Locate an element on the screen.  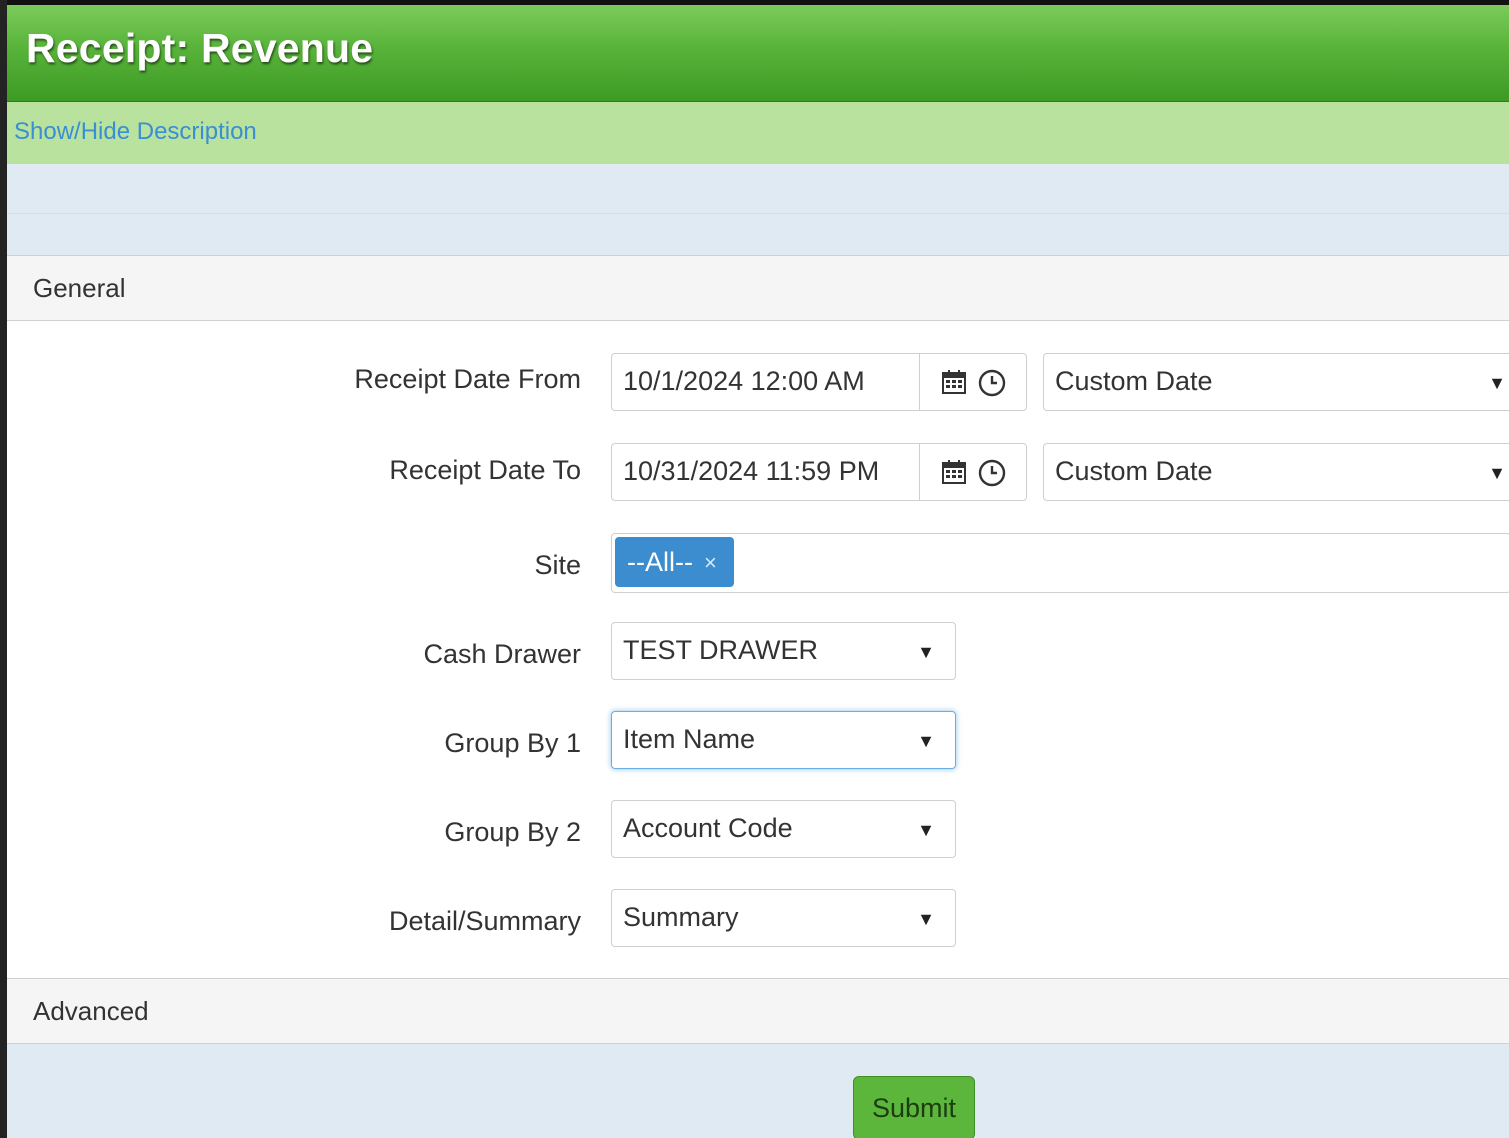
receipt-date-from-input: 10/1/2024 12:00 AM is located at coordinates (819, 382).